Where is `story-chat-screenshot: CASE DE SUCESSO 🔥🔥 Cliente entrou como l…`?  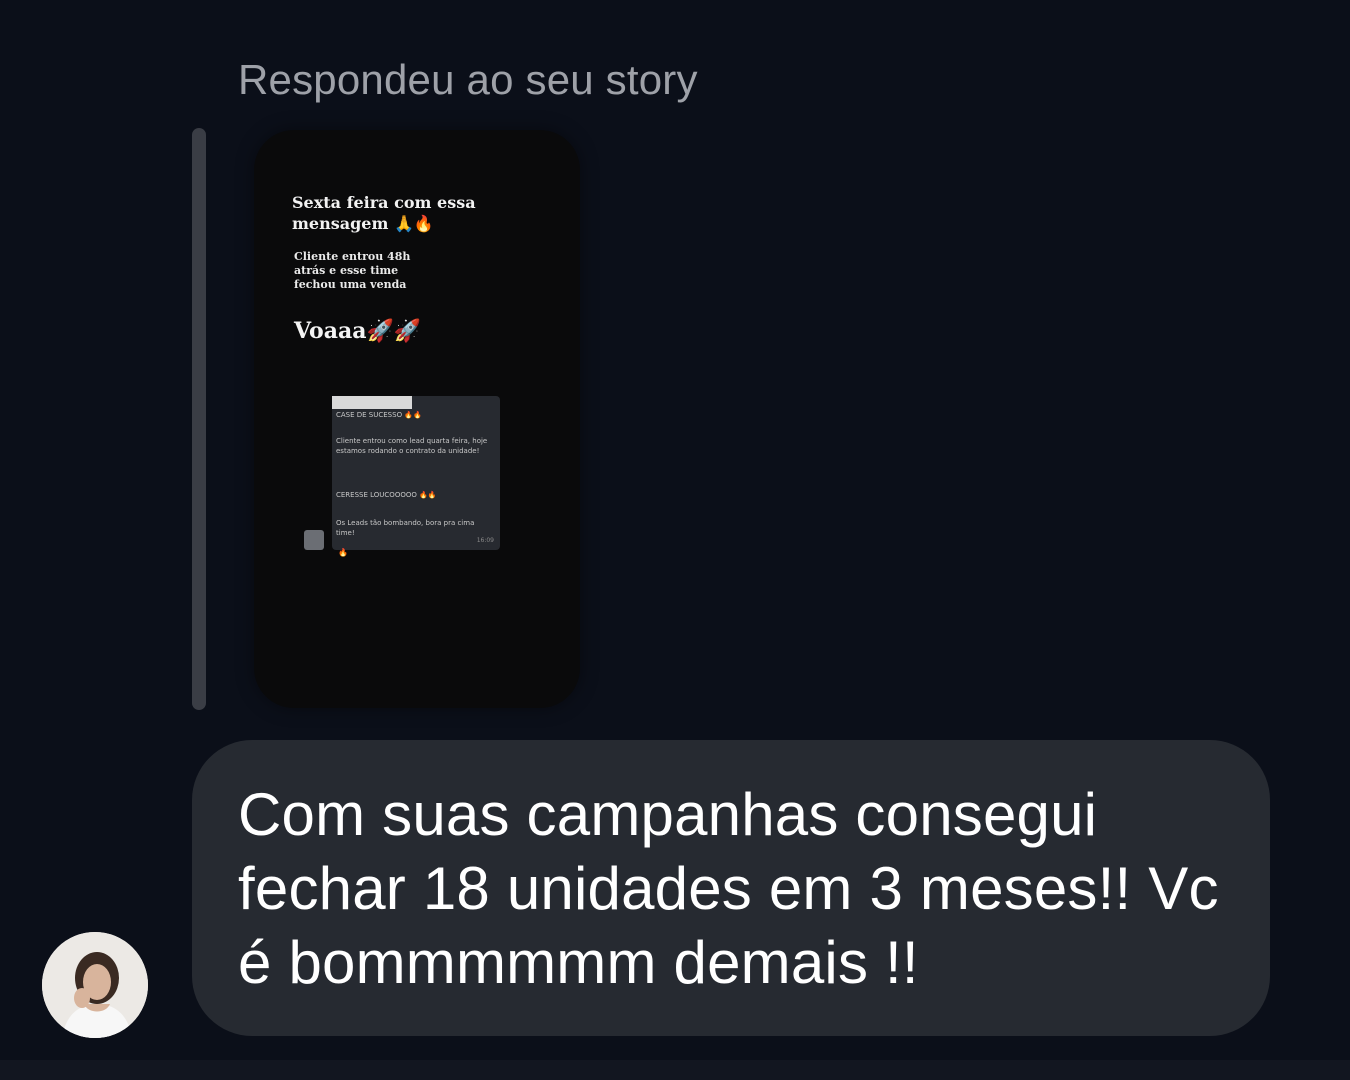
story-chat-screenshot: CASE DE SUCESSO 🔥🔥 Cliente entrou como l… is located at coordinates (416, 473).